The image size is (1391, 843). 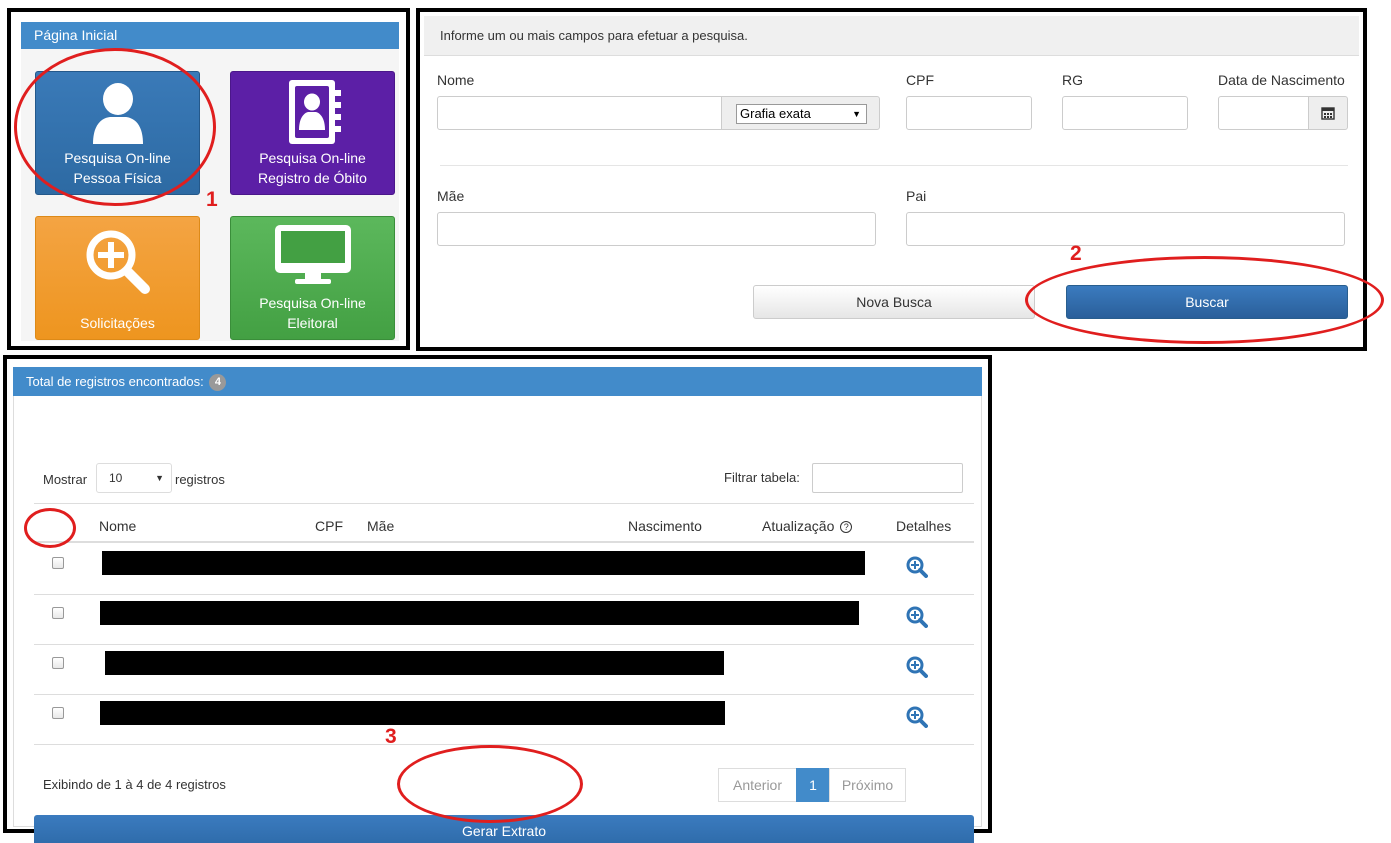 What do you see at coordinates (762, 477) in the screenshot?
I see `filter-label: Filtrar tabela:` at bounding box center [762, 477].